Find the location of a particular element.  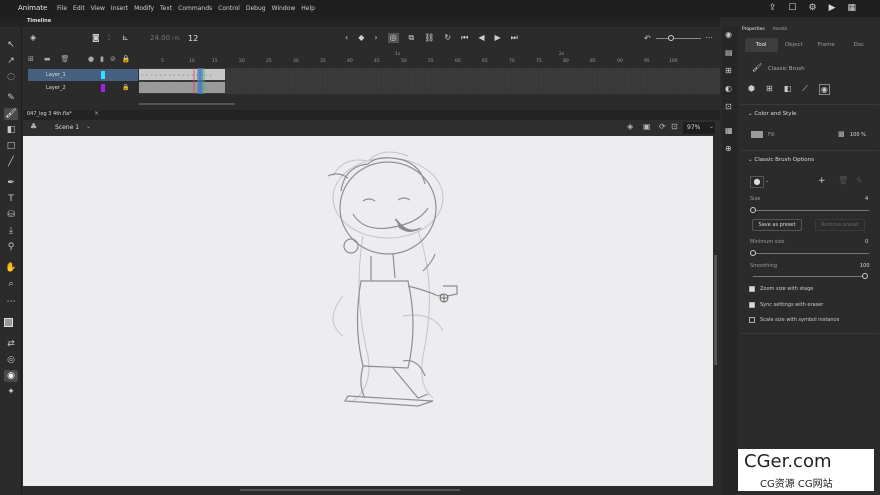

scene-icon: ♣ is located at coordinates (33, 126).